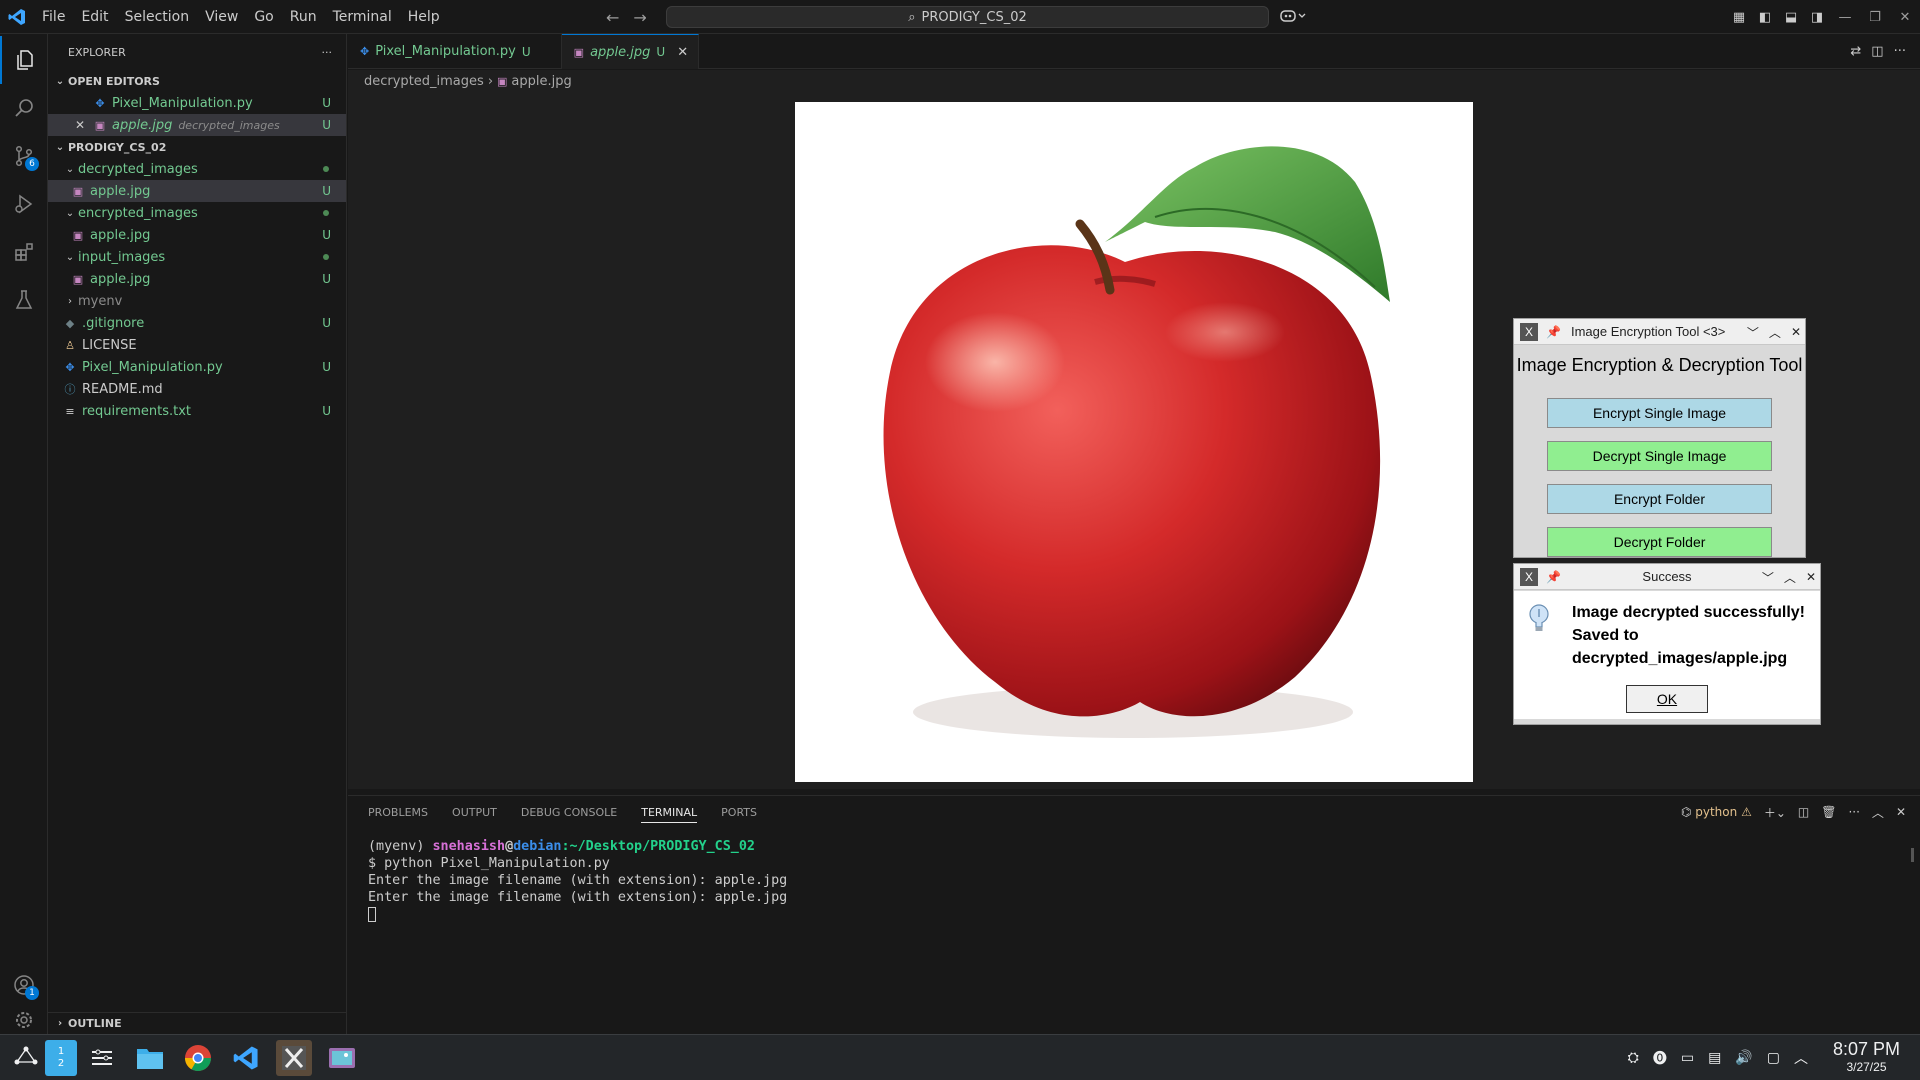  Describe the element at coordinates (1803, 812) in the screenshot. I see `split-terminal-icon: ◫` at that location.